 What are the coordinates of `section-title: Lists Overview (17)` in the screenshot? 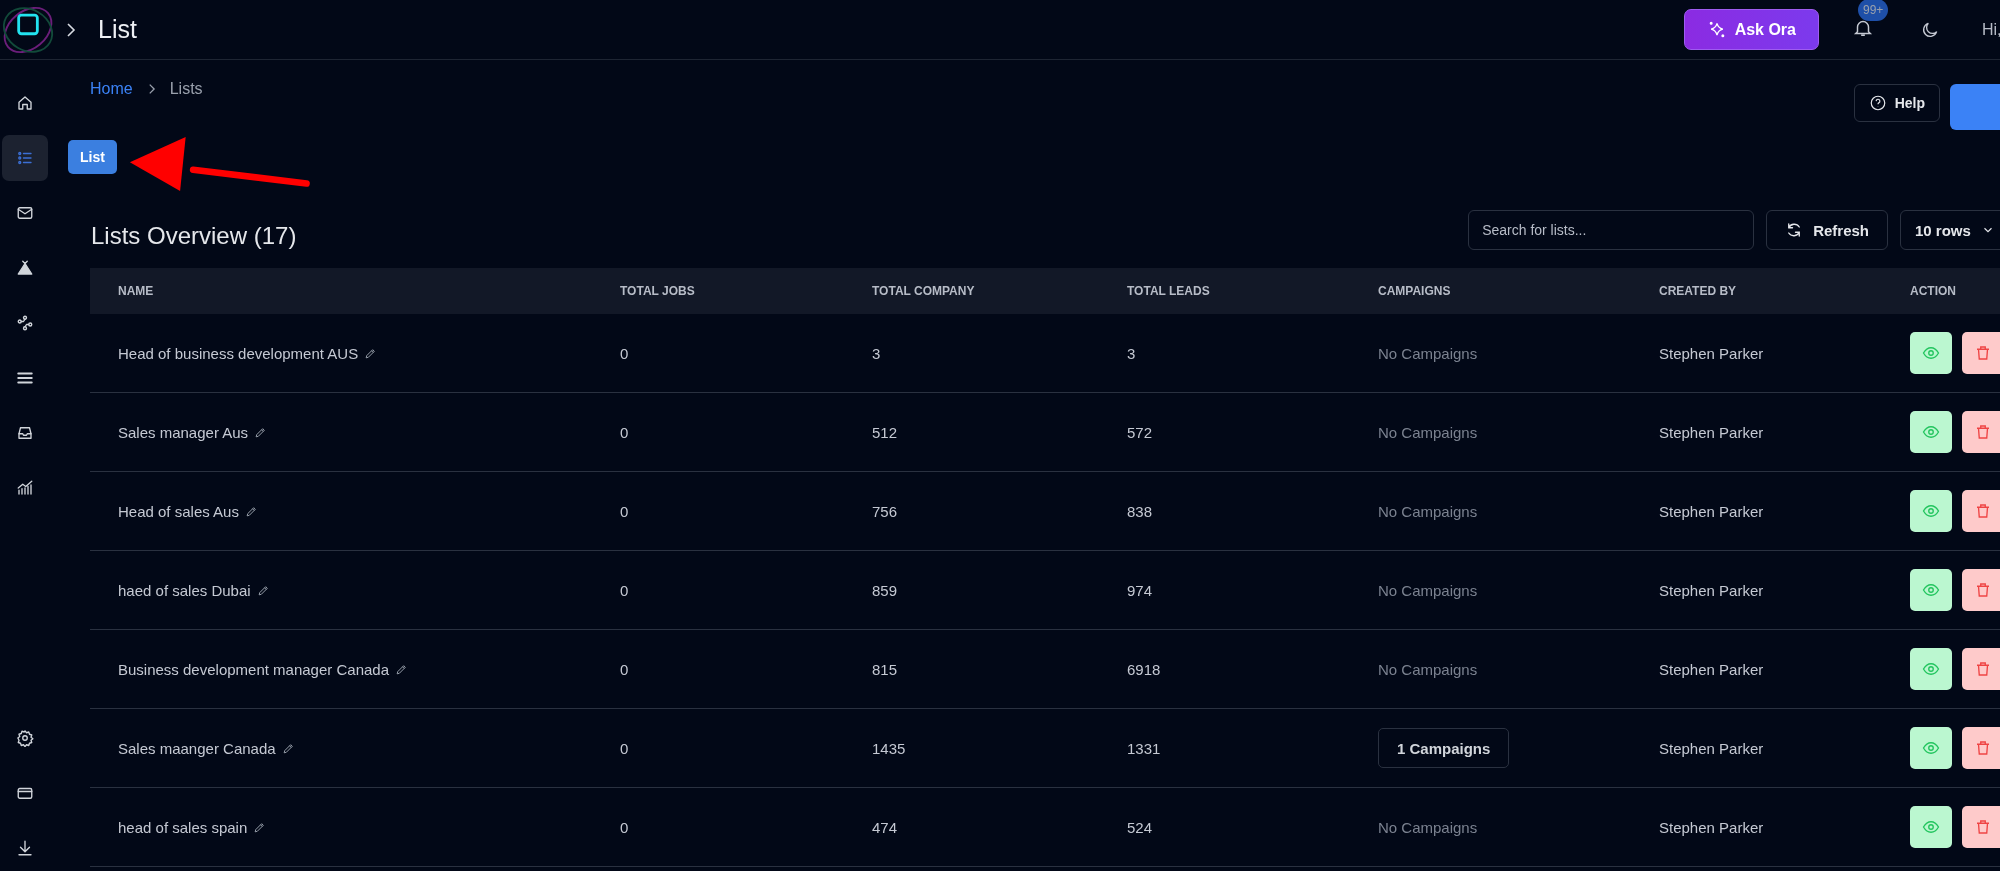 It's located at (194, 236).